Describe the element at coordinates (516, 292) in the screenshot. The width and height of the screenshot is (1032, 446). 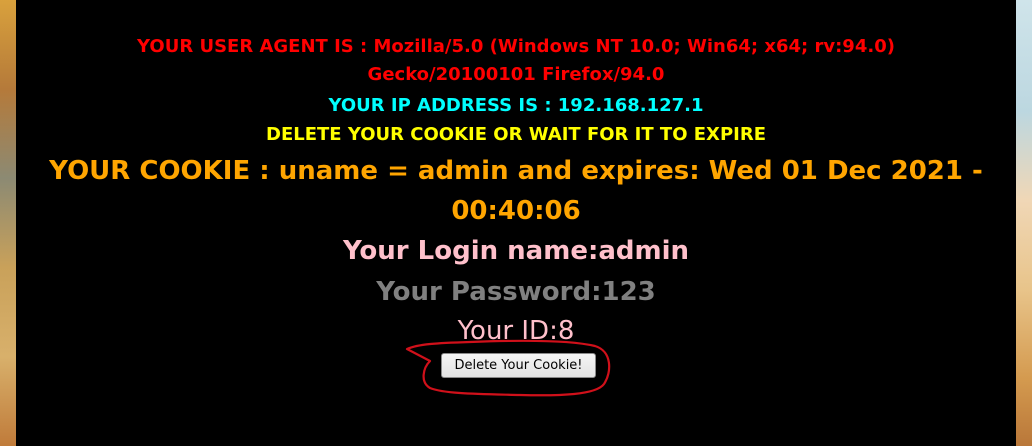
I see `password-line: Your Password:123` at that location.